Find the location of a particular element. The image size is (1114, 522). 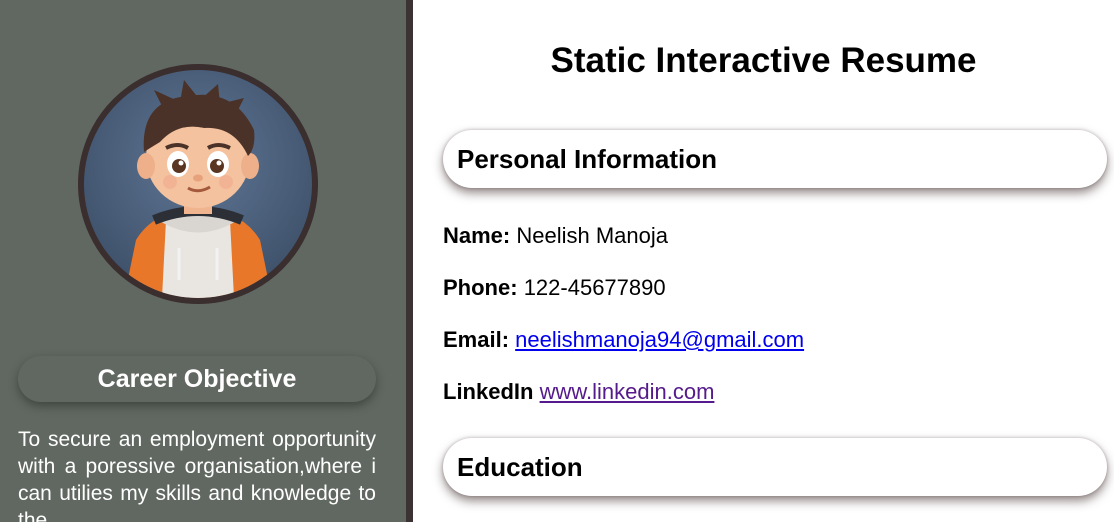

email-link: neelishmanoja94@gmail.com is located at coordinates (659, 339).